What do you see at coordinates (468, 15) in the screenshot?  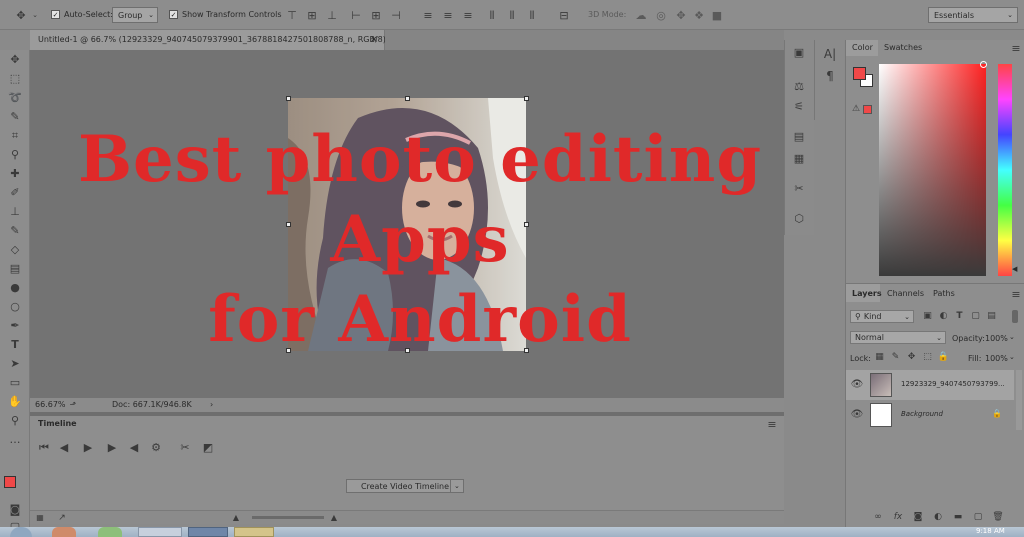 I see `distribute-bottom-icon: ≡` at bounding box center [468, 15].